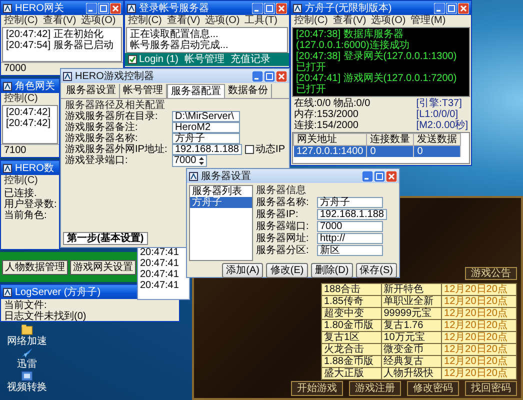 The height and width of the screenshot is (400, 523). I want to click on list-item: 方舟子, so click(221, 202).